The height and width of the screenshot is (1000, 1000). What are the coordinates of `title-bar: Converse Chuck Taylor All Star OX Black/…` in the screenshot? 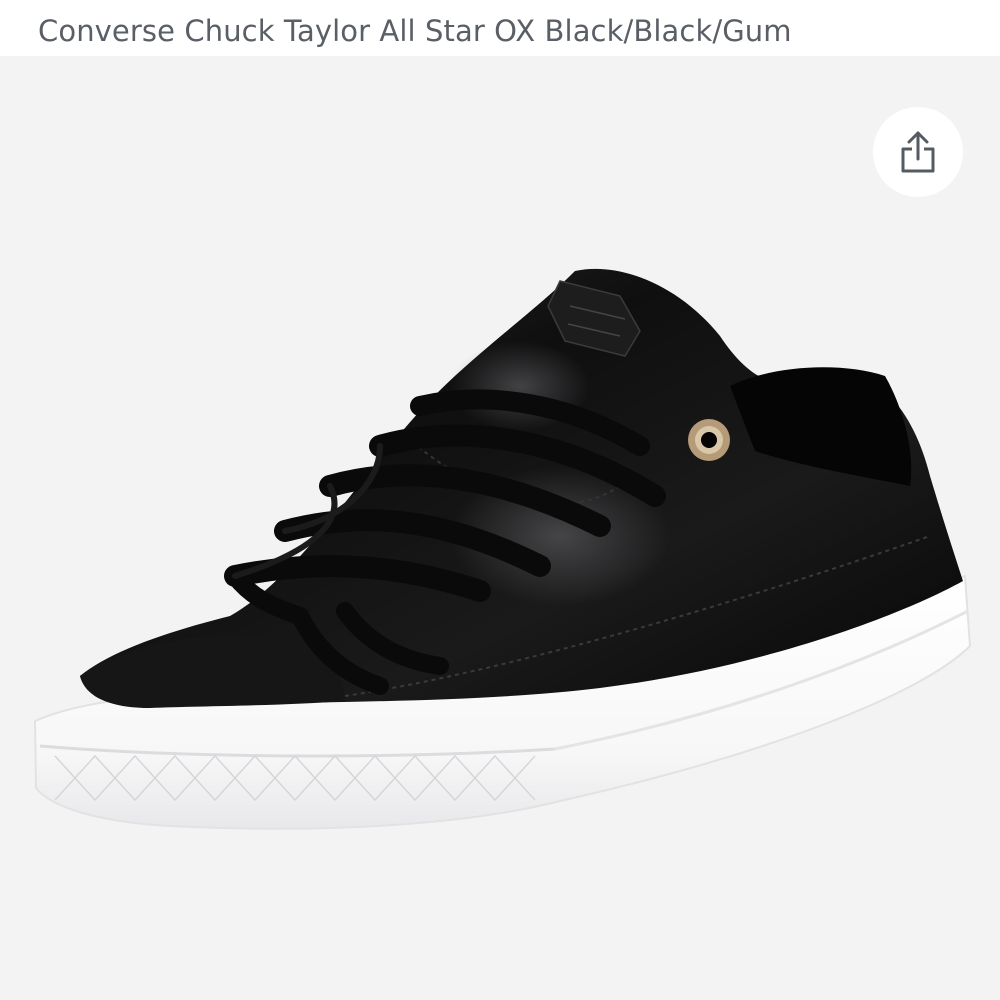 It's located at (500, 28).